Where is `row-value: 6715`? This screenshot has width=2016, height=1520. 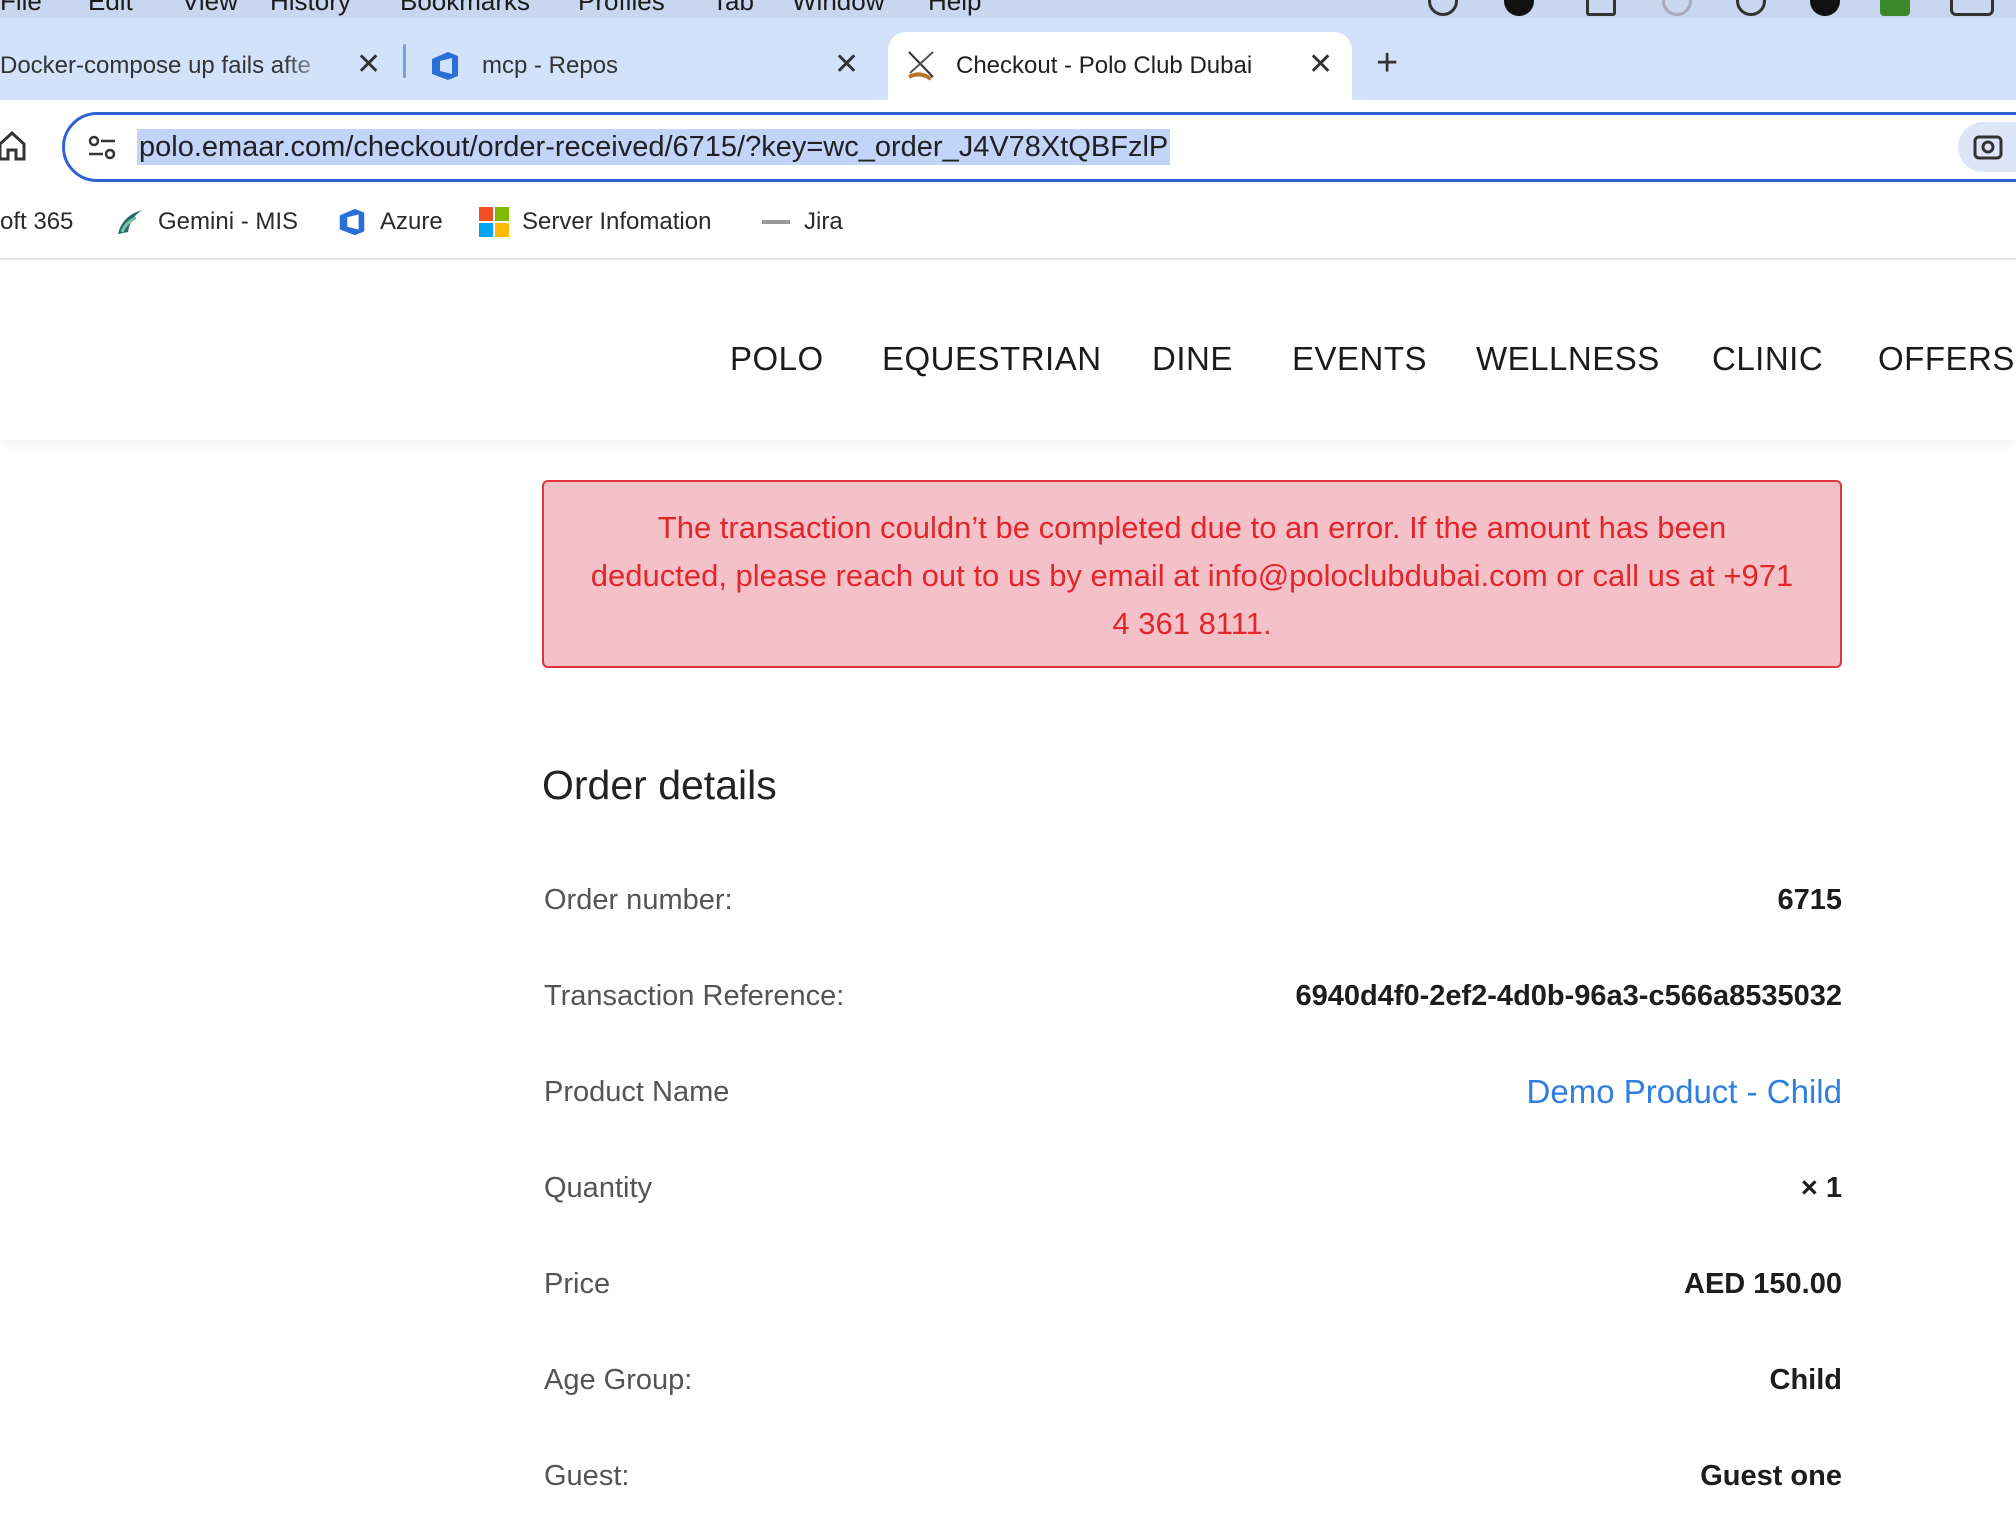
row-value: 6715 is located at coordinates (1809, 899).